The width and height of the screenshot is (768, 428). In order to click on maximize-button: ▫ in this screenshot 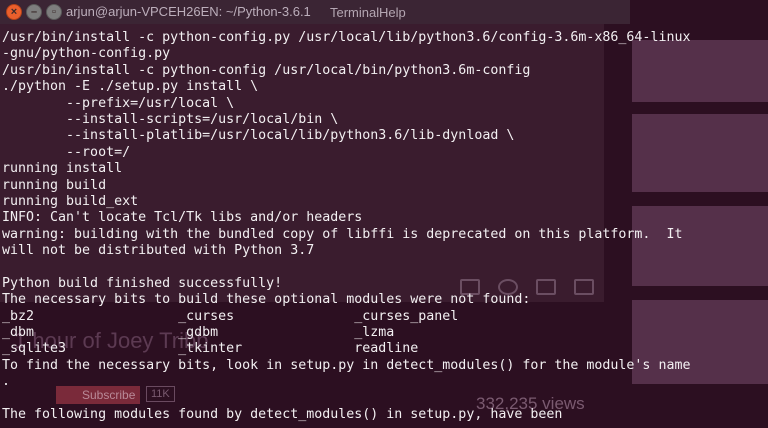, I will do `click(54, 12)`.